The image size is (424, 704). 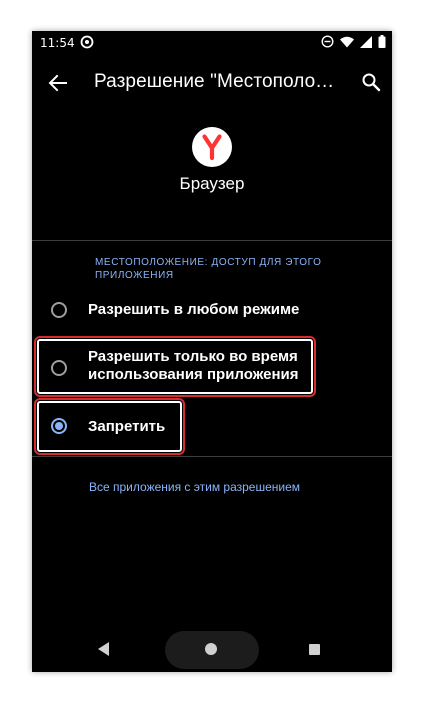 I want to click on search-icon, so click(x=372, y=83).